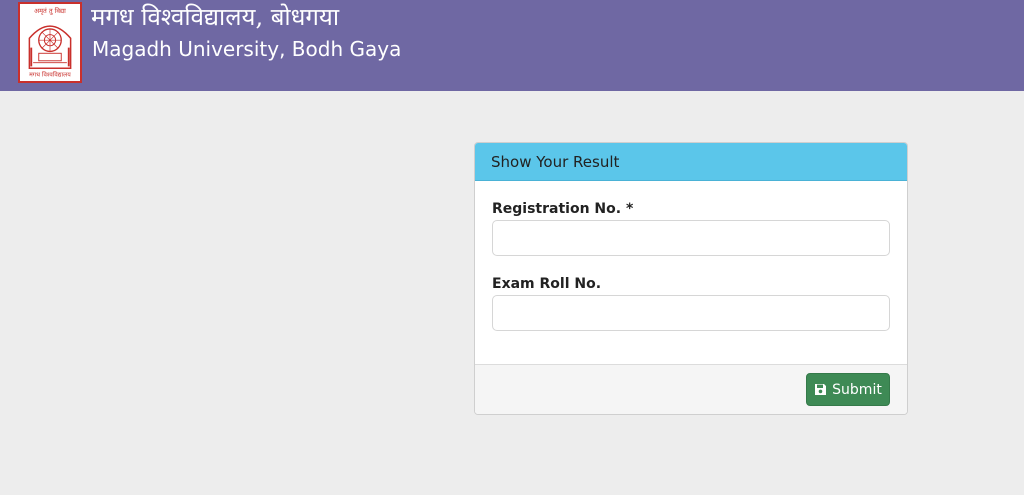  What do you see at coordinates (820, 389) in the screenshot?
I see `save-icon` at bounding box center [820, 389].